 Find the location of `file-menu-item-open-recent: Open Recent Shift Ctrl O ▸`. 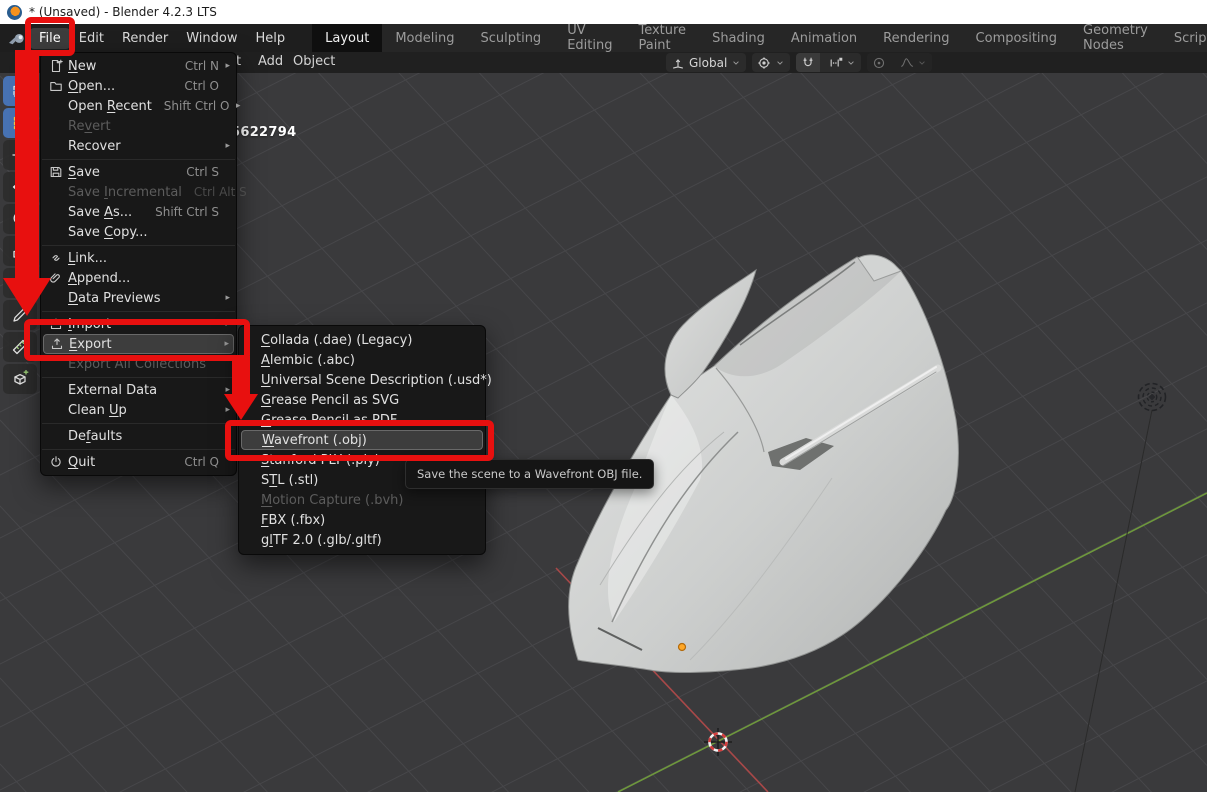

file-menu-item-open-recent: Open Recent Shift Ctrl O ▸ is located at coordinates (141, 106).